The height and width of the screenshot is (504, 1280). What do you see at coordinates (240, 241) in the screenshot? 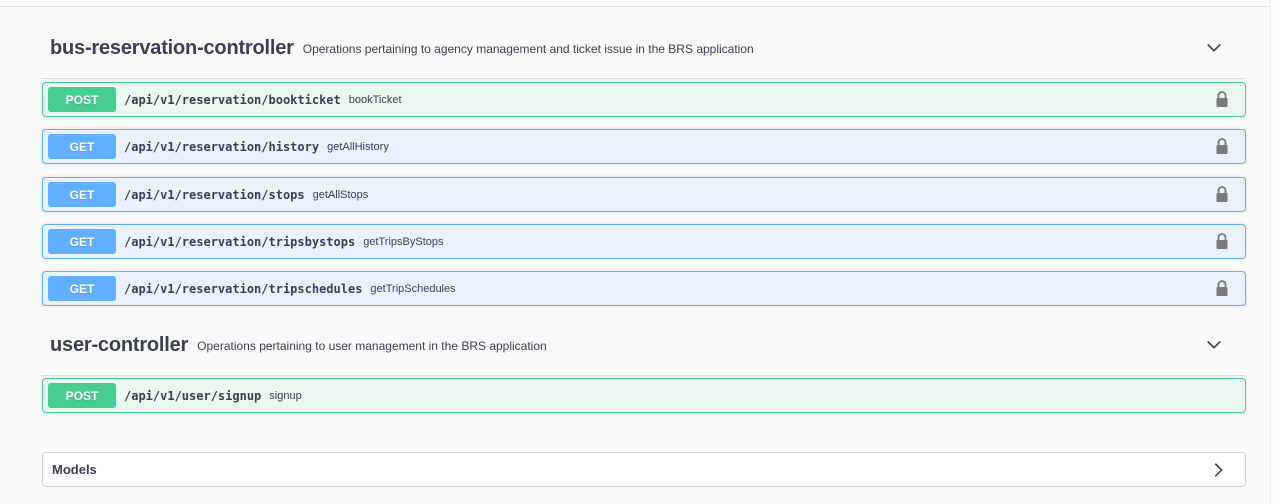
I see `operation-path: /api/v1/reservation/tripsbystops` at bounding box center [240, 241].